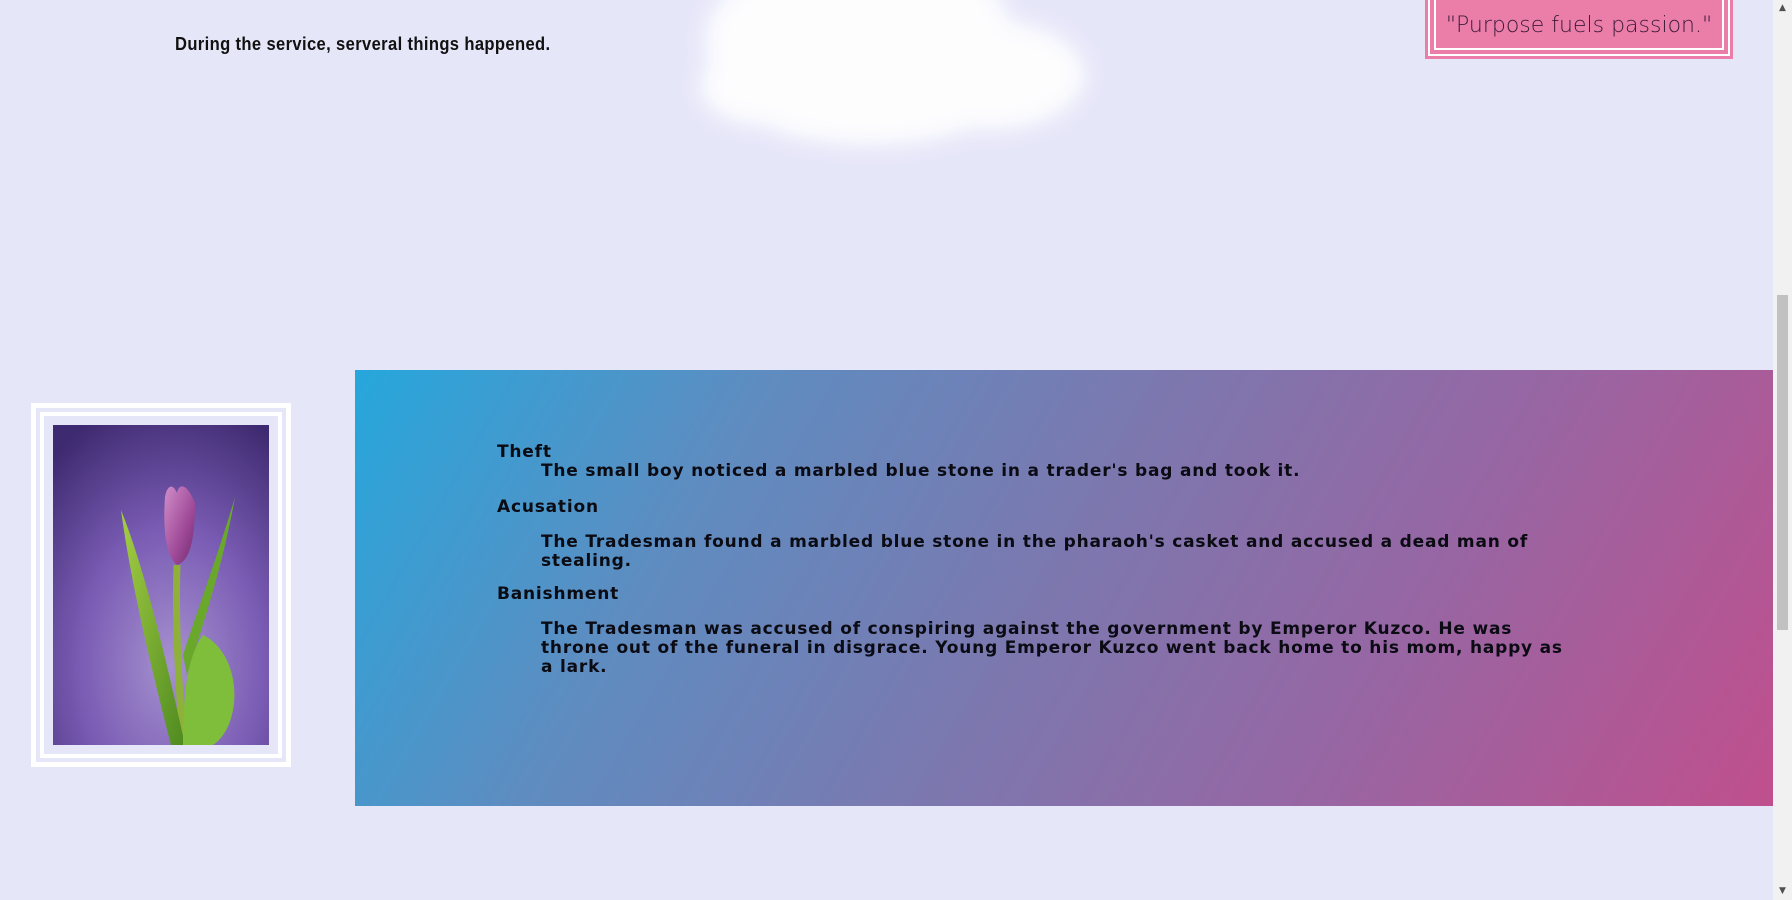 The width and height of the screenshot is (1792, 900). What do you see at coordinates (1782, 8) in the screenshot?
I see `scroll-up-icon: ▲` at bounding box center [1782, 8].